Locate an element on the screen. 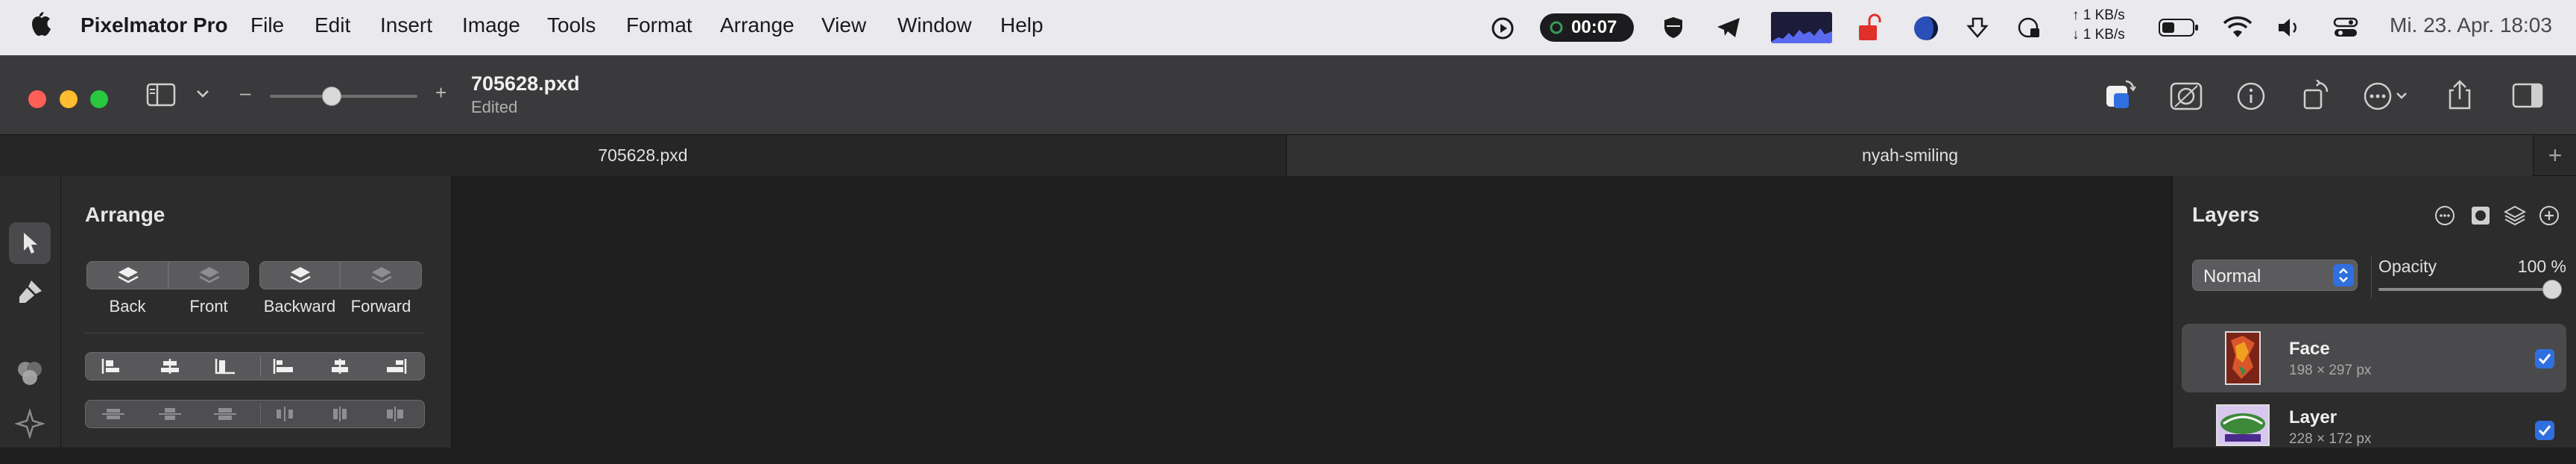 This screenshot has height=464, width=2576. tab-705628: 705628.pxd is located at coordinates (644, 155).